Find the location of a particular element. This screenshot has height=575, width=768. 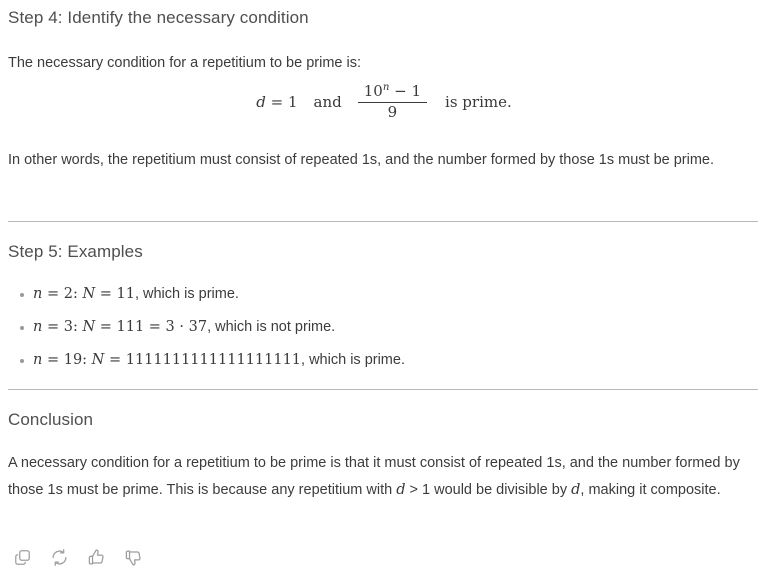

copy-button is located at coordinates (22, 557).